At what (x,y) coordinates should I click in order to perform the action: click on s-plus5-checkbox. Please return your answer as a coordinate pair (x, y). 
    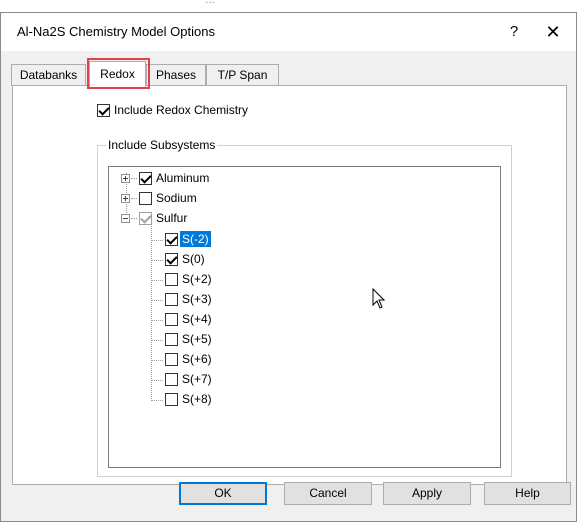
    Looking at the image, I should click on (171, 339).